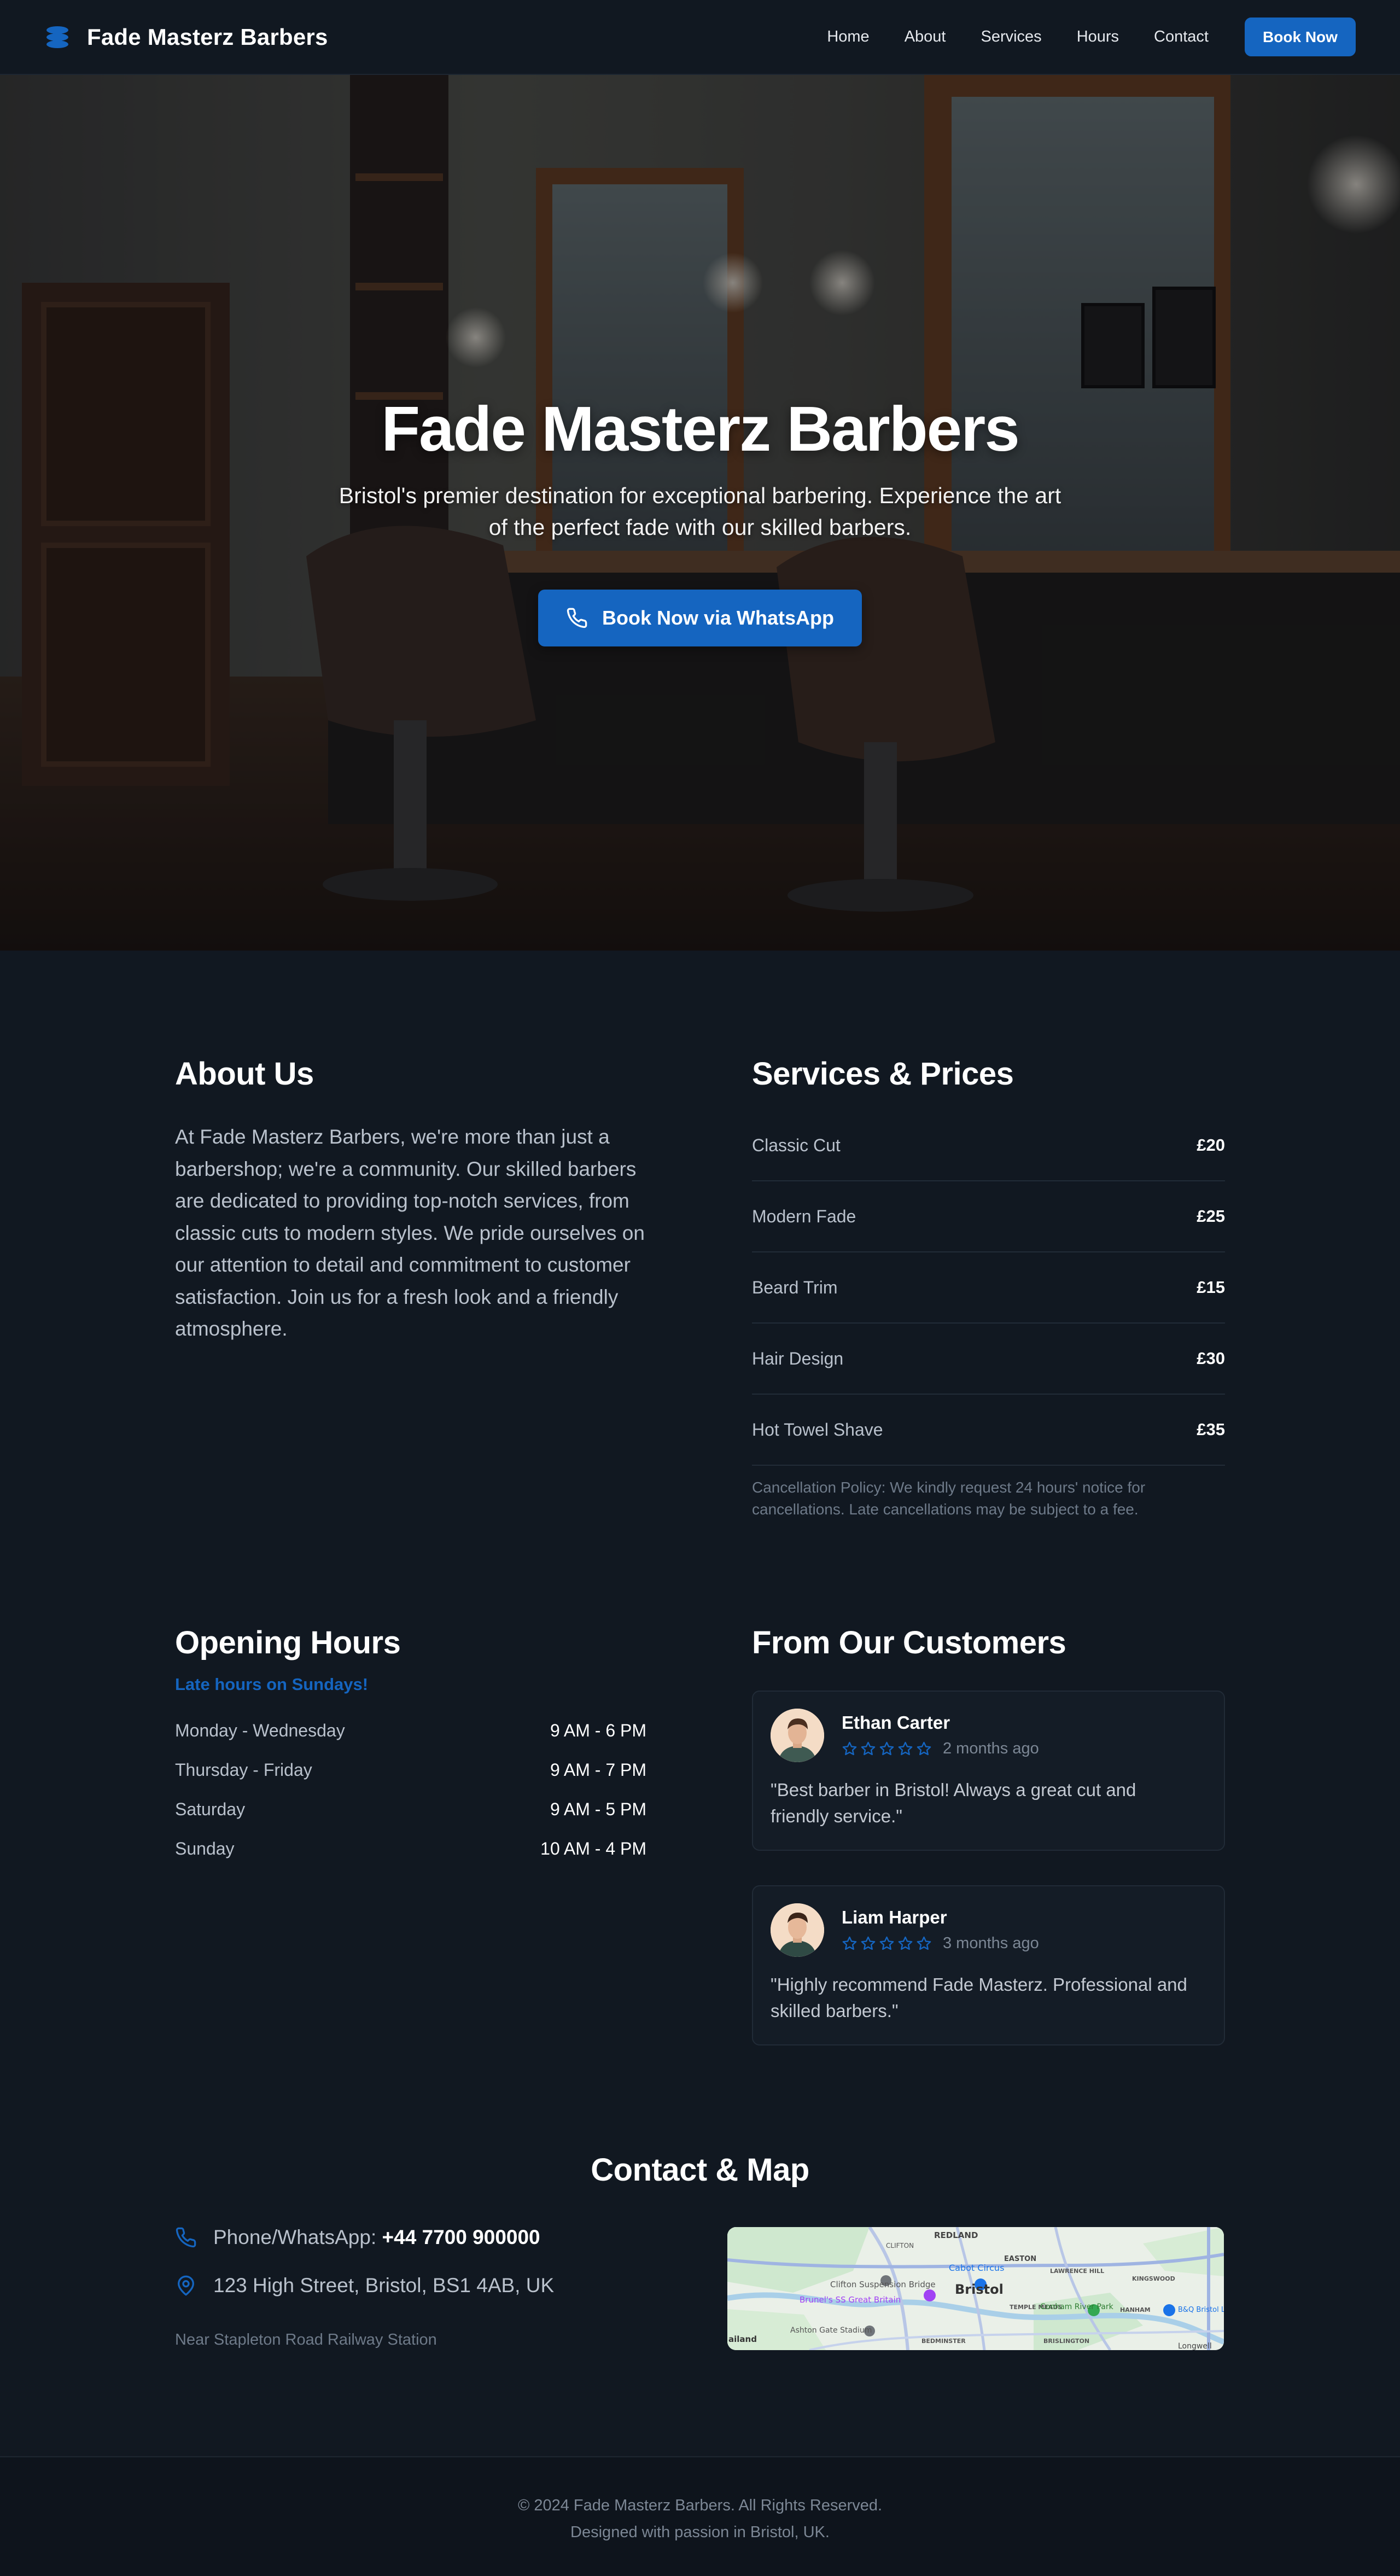 This screenshot has height=2576, width=1400. Describe the element at coordinates (272, 1684) in the screenshot. I see `late-hours-note: Late hours on Sundays!` at that location.